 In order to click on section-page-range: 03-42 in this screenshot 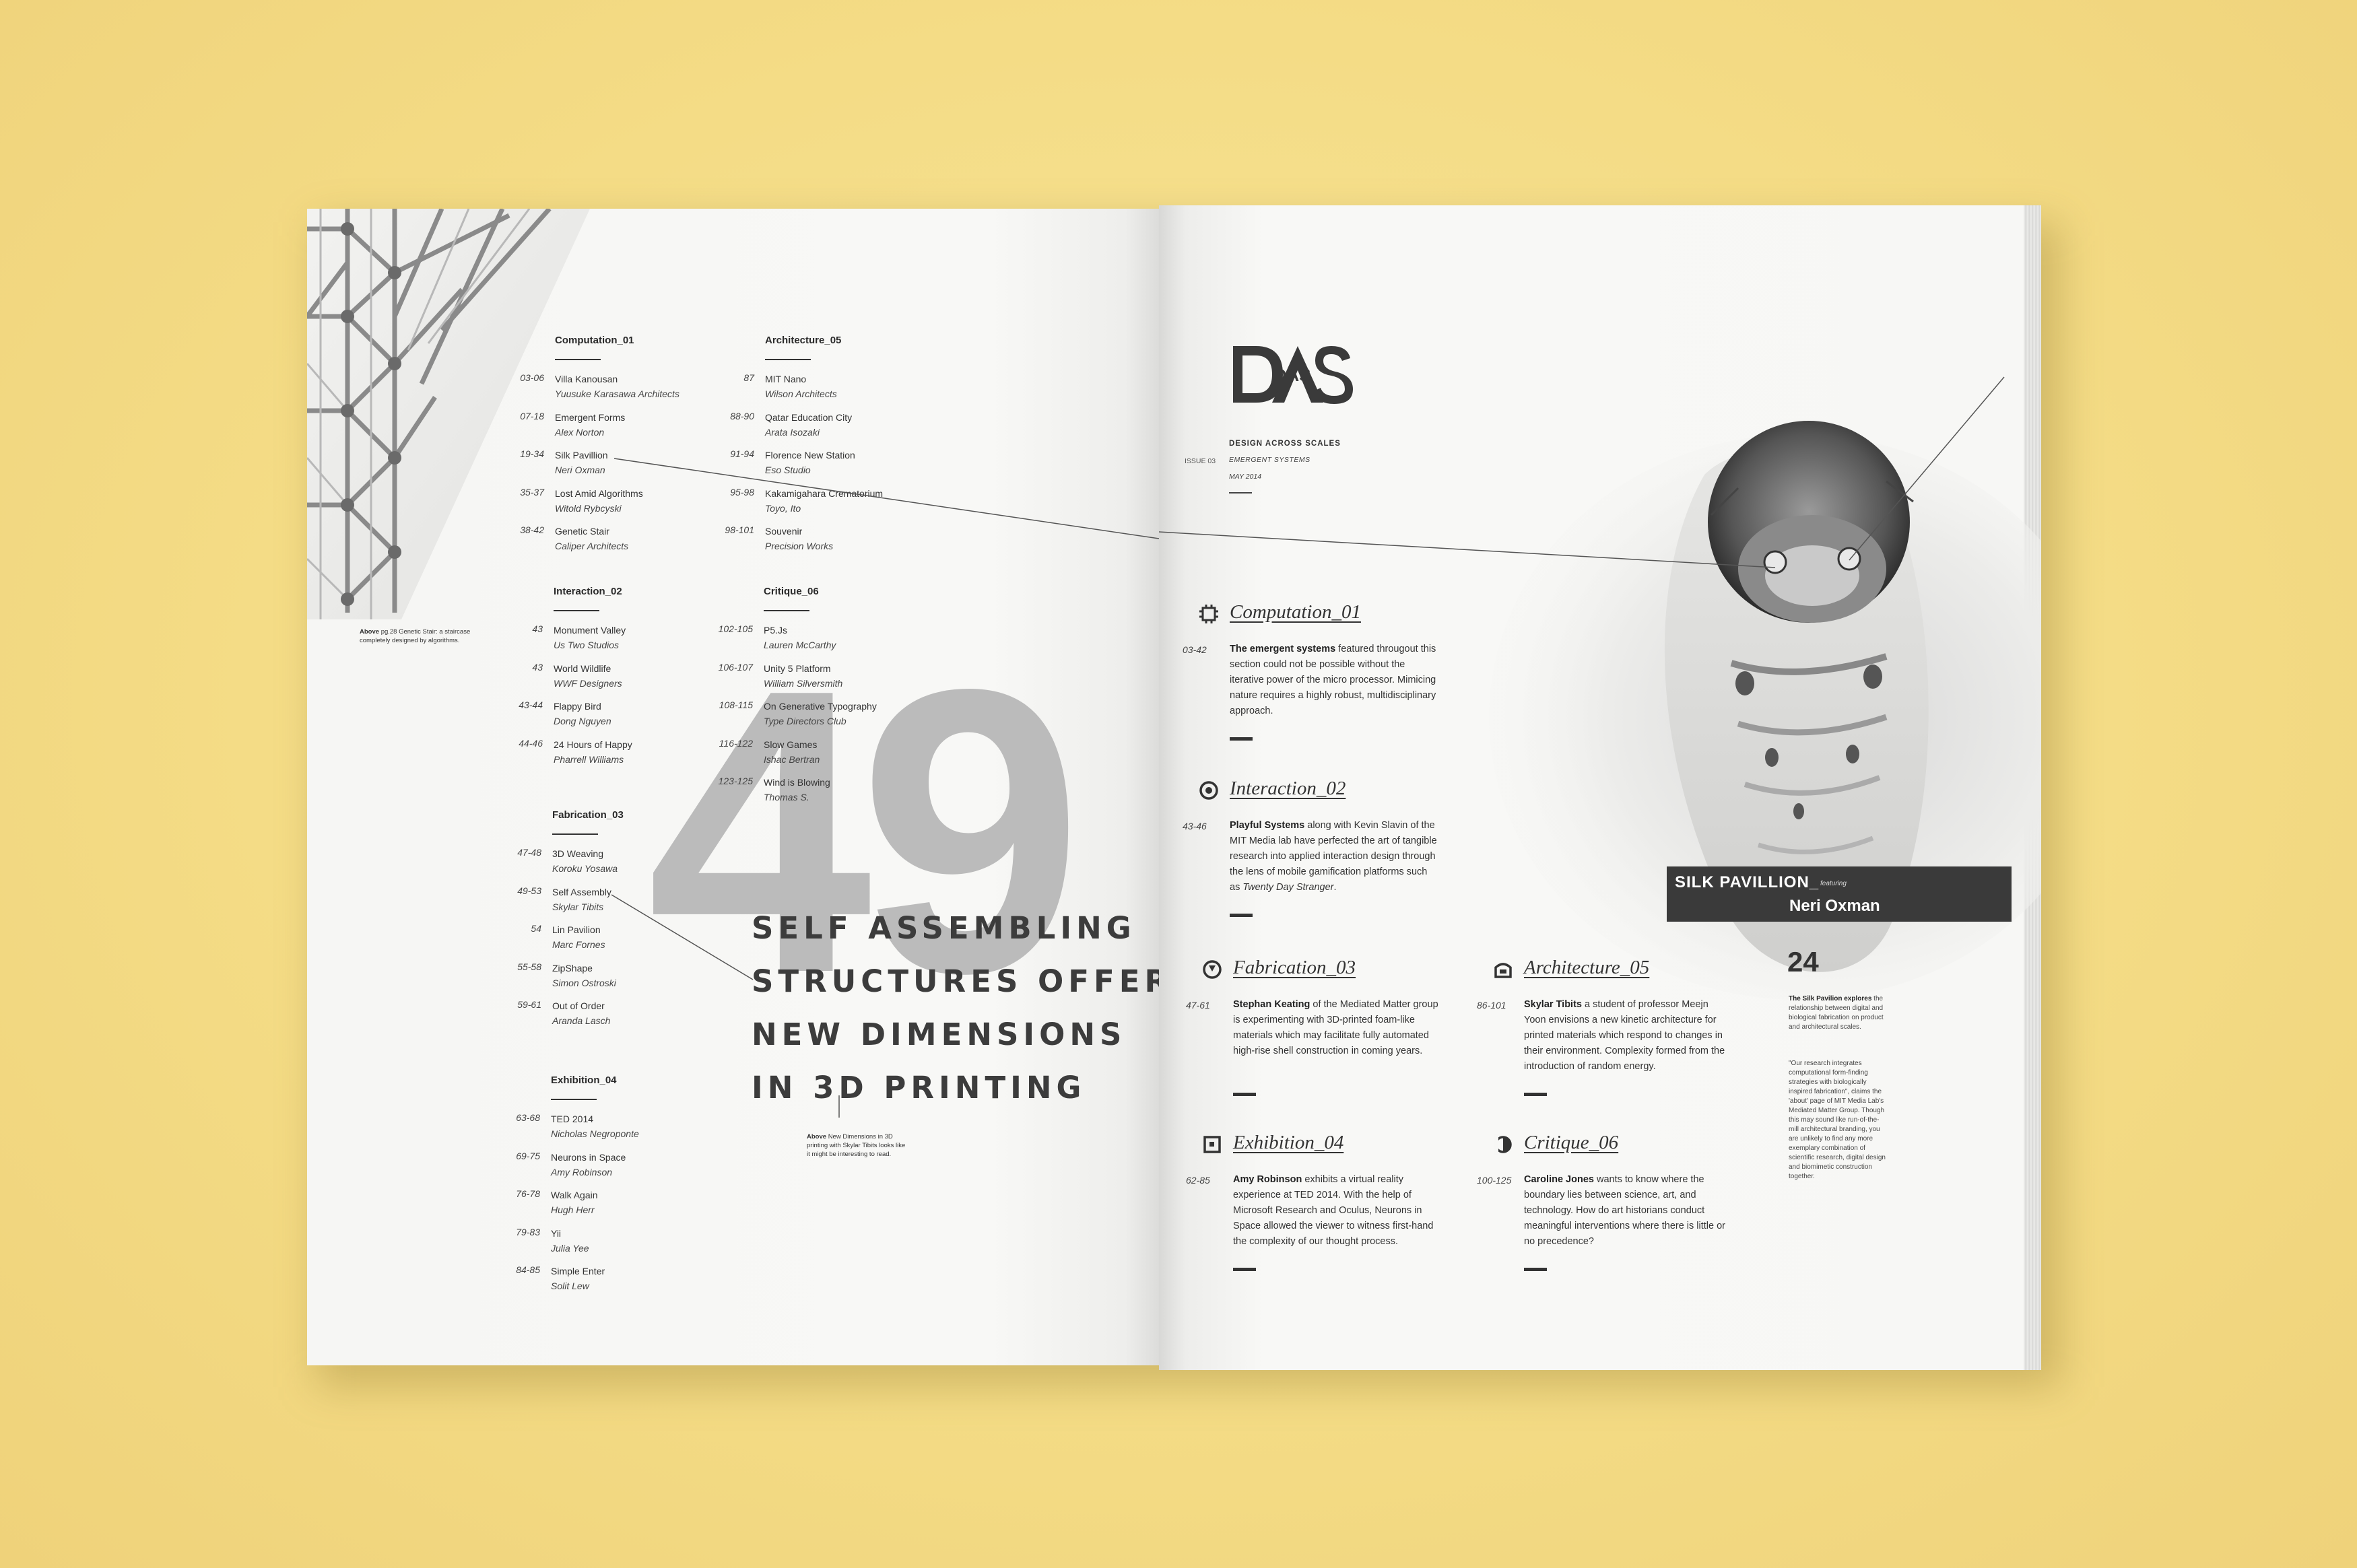, I will do `click(1195, 649)`.